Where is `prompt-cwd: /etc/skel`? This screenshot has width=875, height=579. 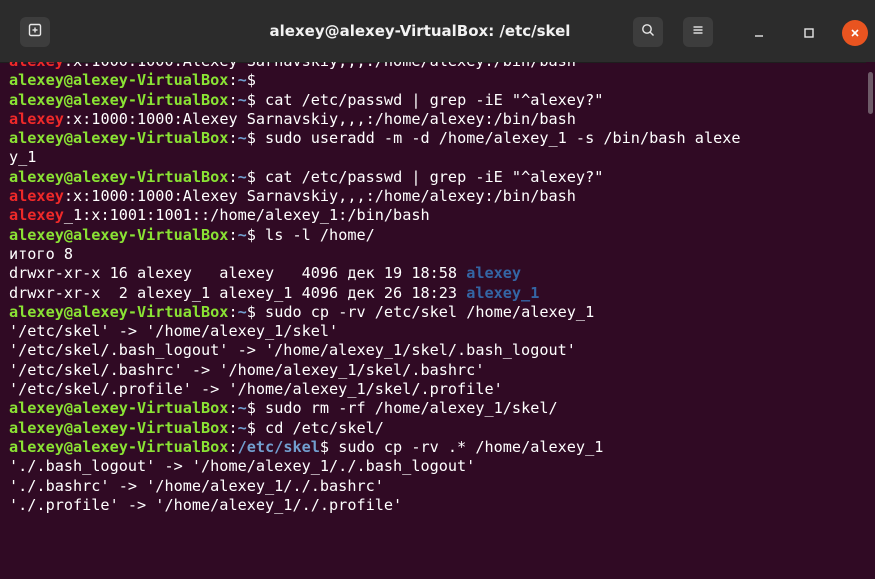
prompt-cwd: /etc/skel is located at coordinates (278, 446).